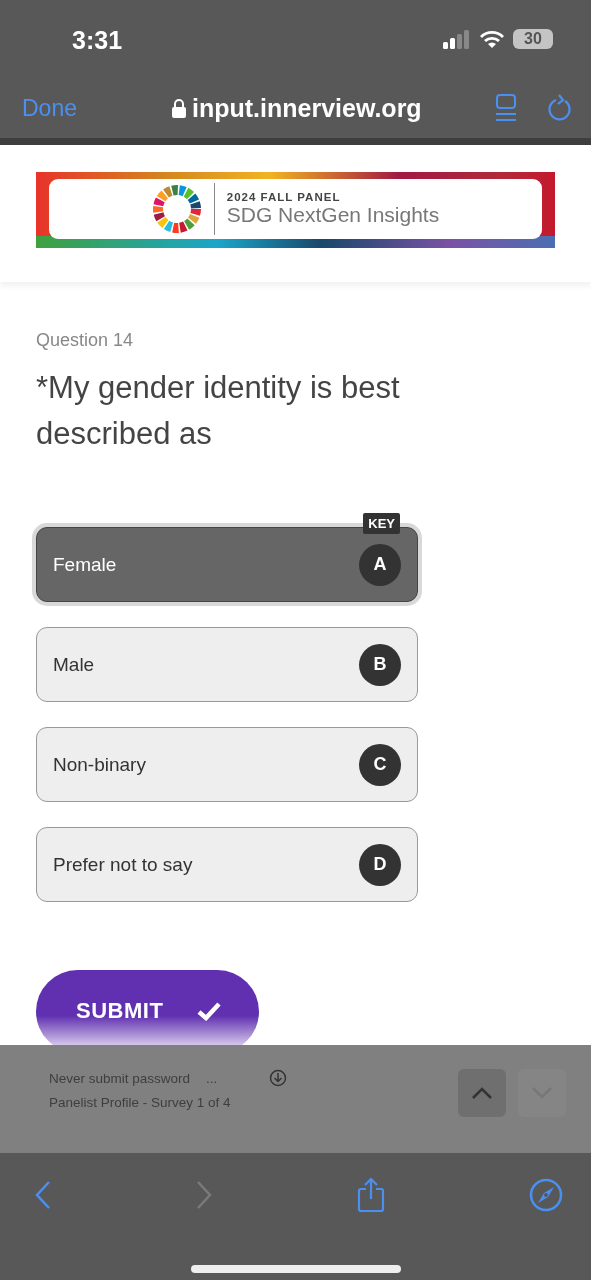 The height and width of the screenshot is (1280, 591). I want to click on submit-button: SUBMIT, so click(147, 1007).